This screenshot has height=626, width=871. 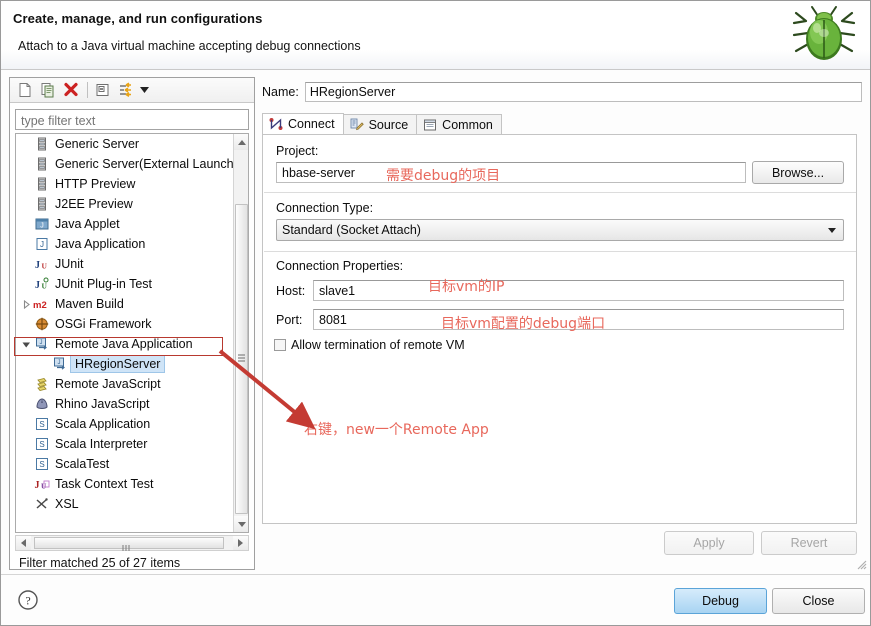 I want to click on debug-button: Debug, so click(x=720, y=601).